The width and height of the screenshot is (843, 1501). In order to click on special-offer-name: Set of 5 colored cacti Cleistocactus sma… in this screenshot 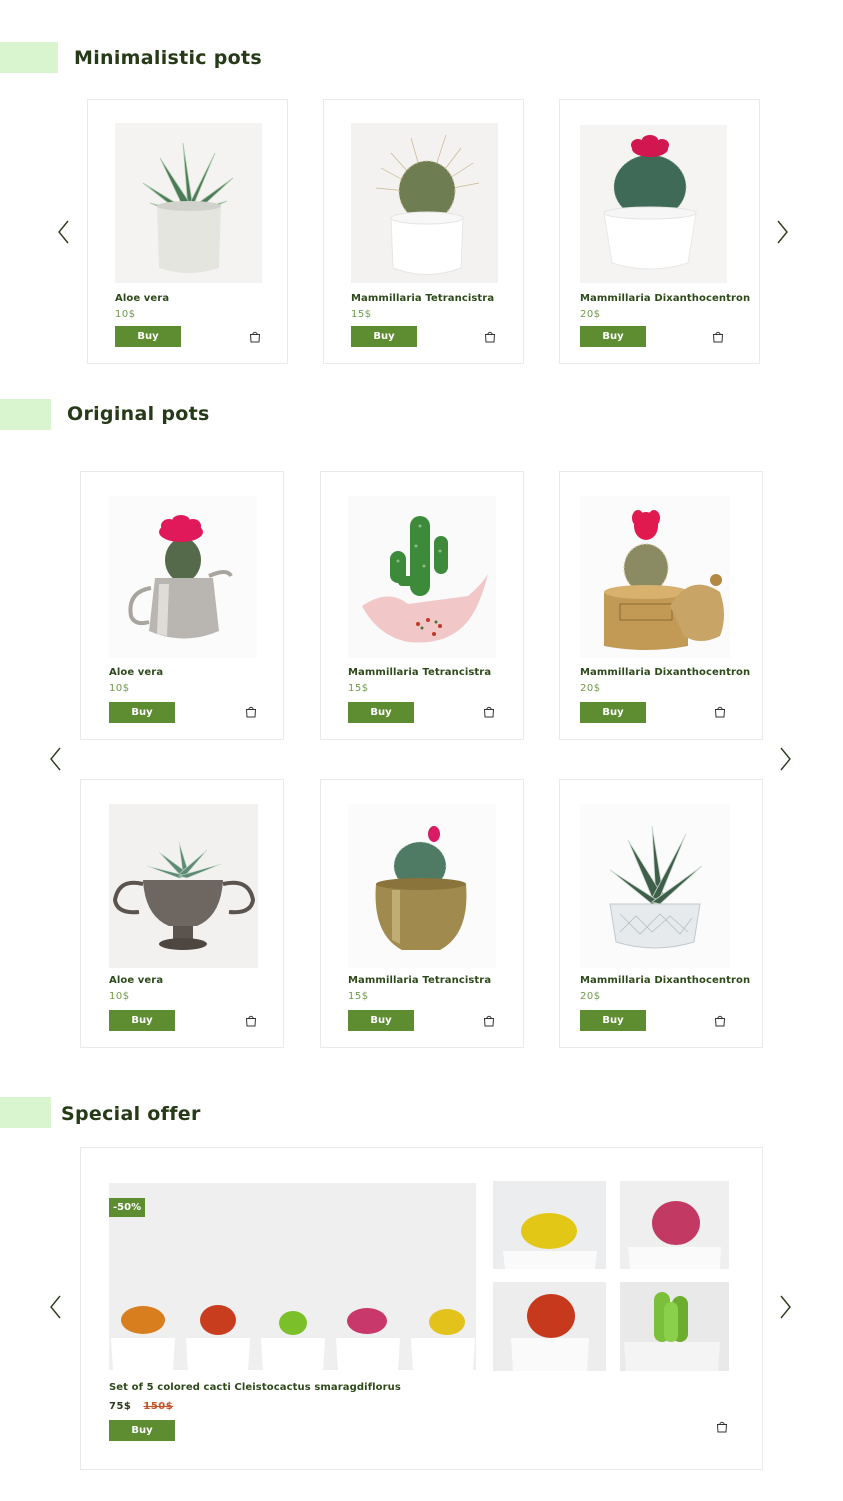, I will do `click(255, 1387)`.